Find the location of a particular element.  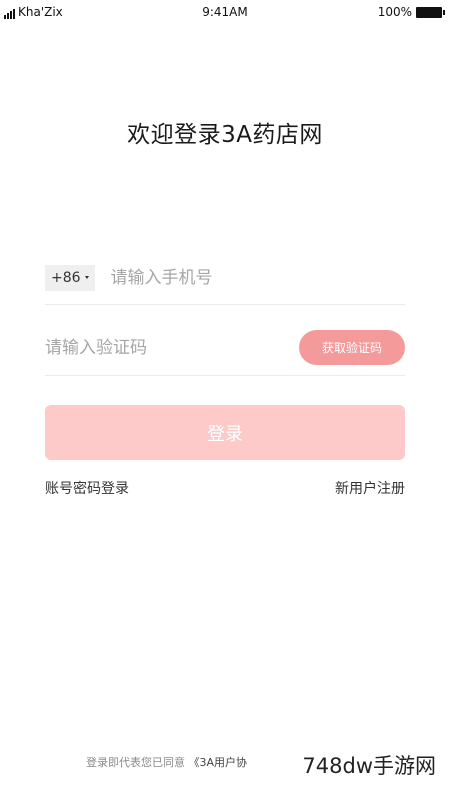

caret-down-icon is located at coordinates (86, 277).